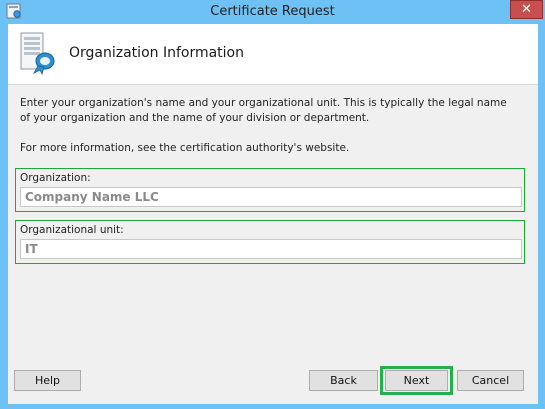 Image resolution: width=545 pixels, height=409 pixels. What do you see at coordinates (55, 178) in the screenshot?
I see `organization-label: Organization:` at bounding box center [55, 178].